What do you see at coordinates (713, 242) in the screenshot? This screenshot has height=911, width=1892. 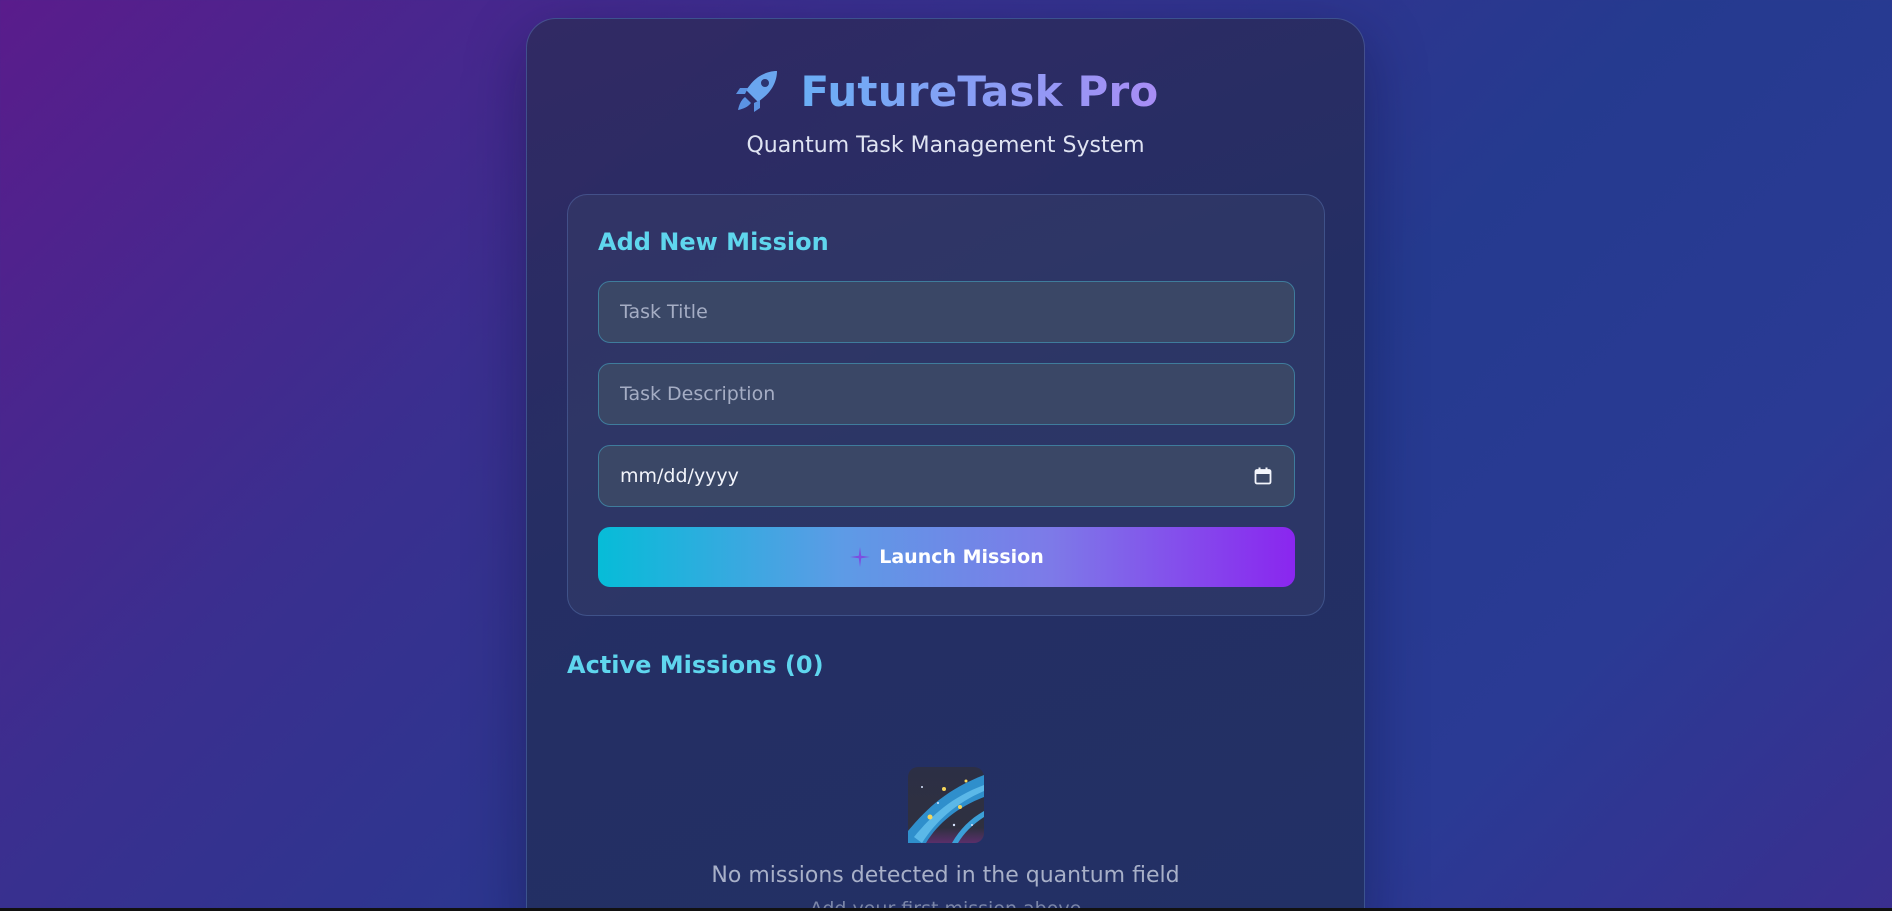 I see `add-mission-heading: Add New Mission` at bounding box center [713, 242].